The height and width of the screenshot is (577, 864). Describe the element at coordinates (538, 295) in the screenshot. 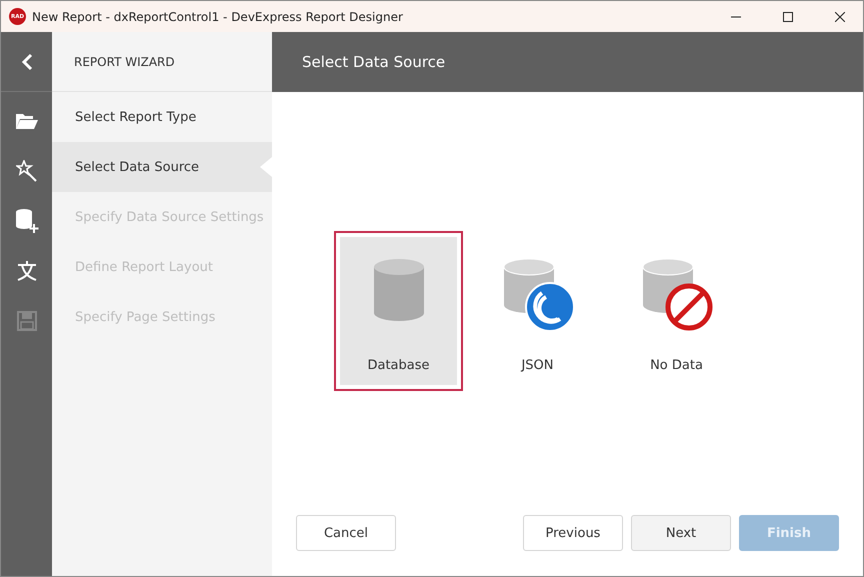

I see `database-json-icon` at that location.